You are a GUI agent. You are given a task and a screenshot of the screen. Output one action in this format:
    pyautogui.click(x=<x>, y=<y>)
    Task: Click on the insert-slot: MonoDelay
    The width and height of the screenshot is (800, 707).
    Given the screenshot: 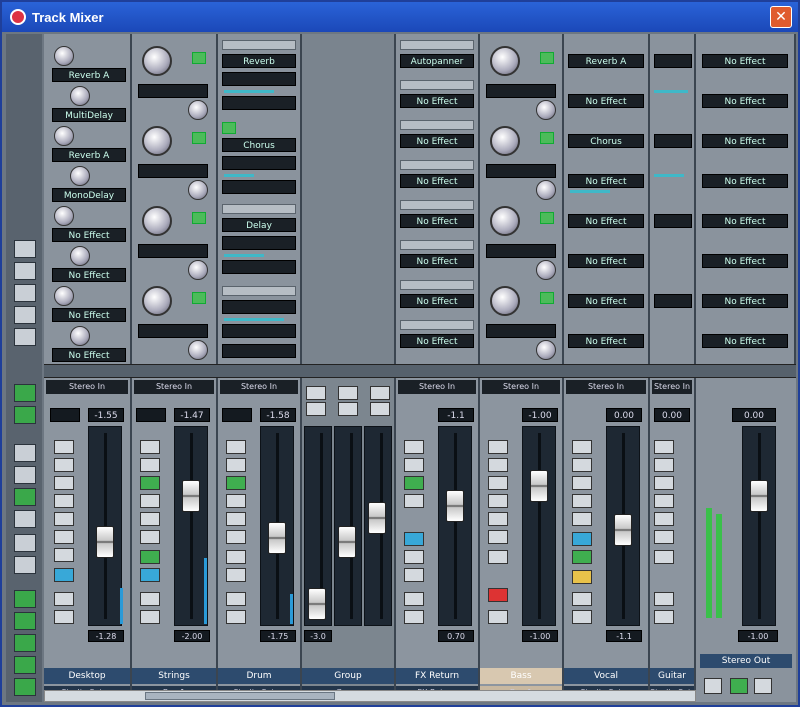 What is the action you would take?
    pyautogui.click(x=89, y=195)
    